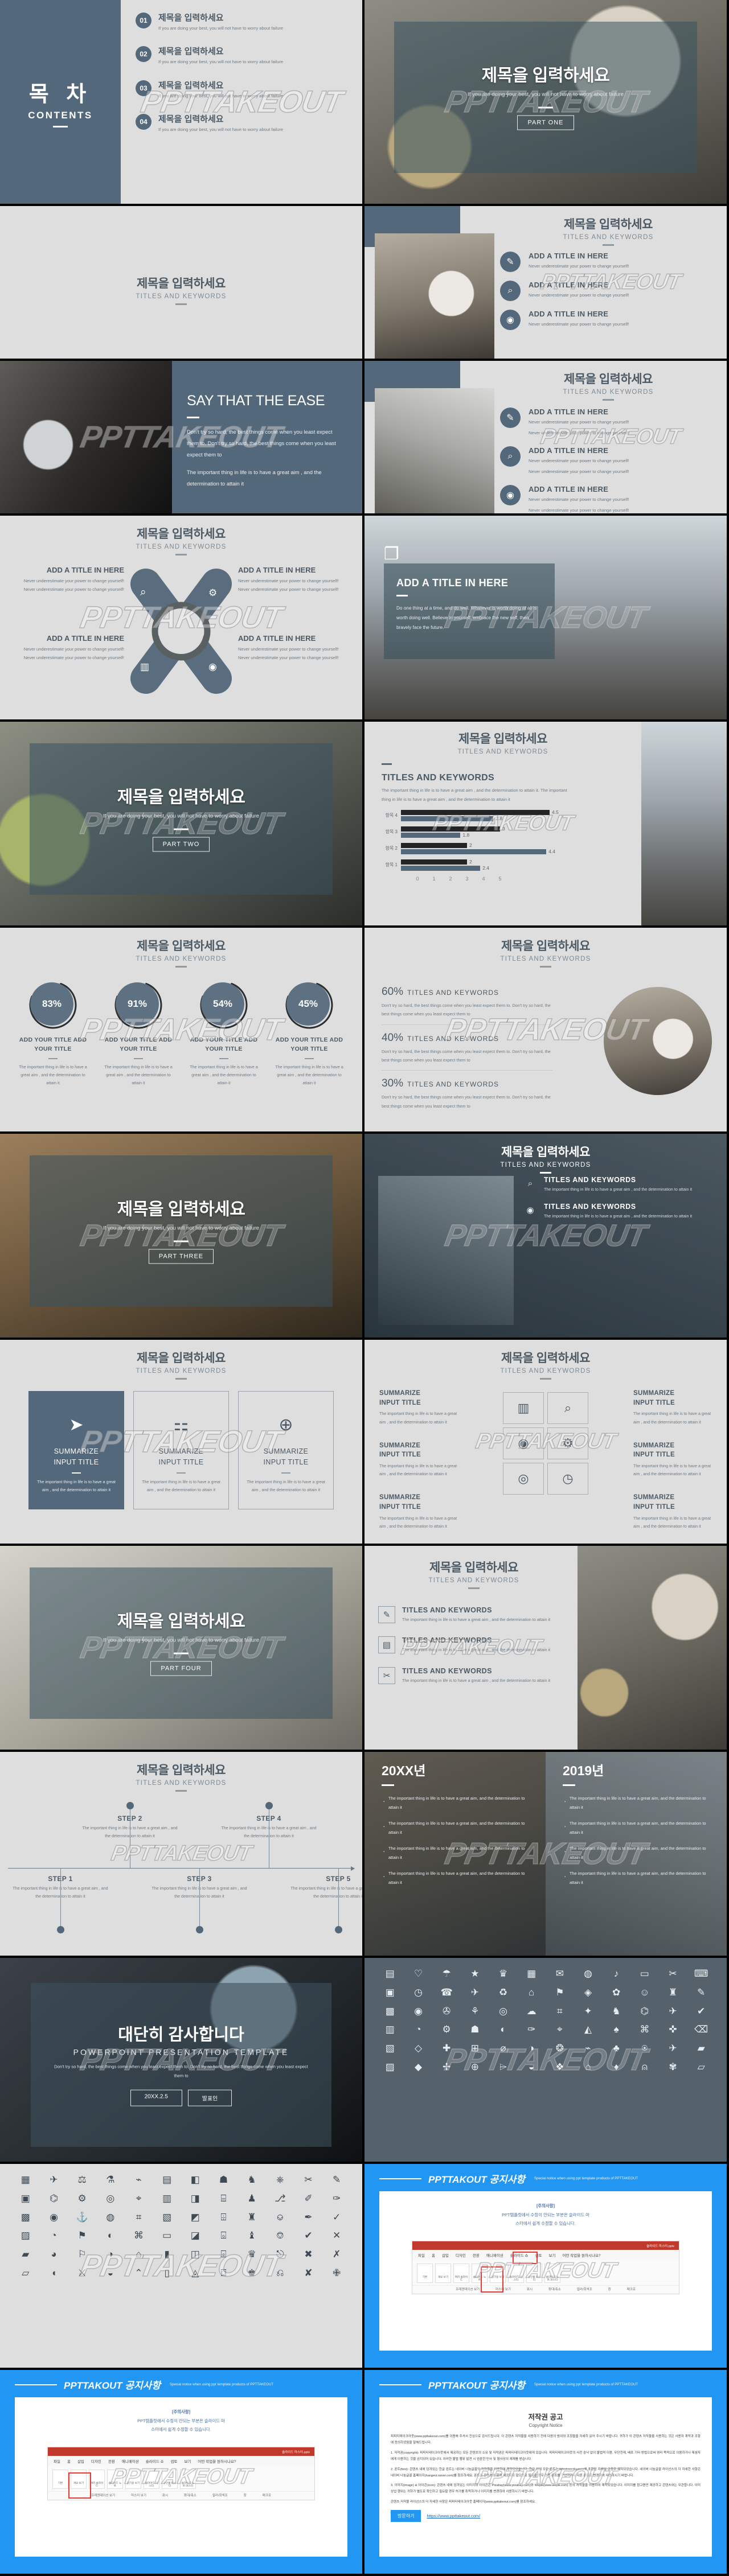 This screenshot has width=729, height=2576. What do you see at coordinates (531, 2012) in the screenshot?
I see `sheet-icon: ☁` at bounding box center [531, 2012].